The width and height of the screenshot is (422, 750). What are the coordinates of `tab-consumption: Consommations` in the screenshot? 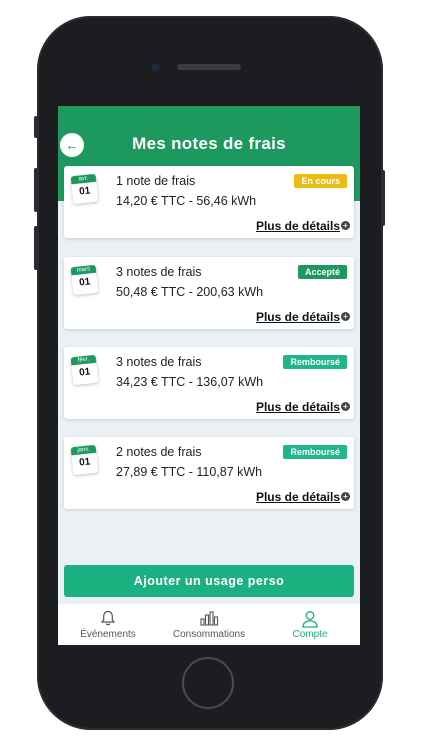 It's located at (209, 624).